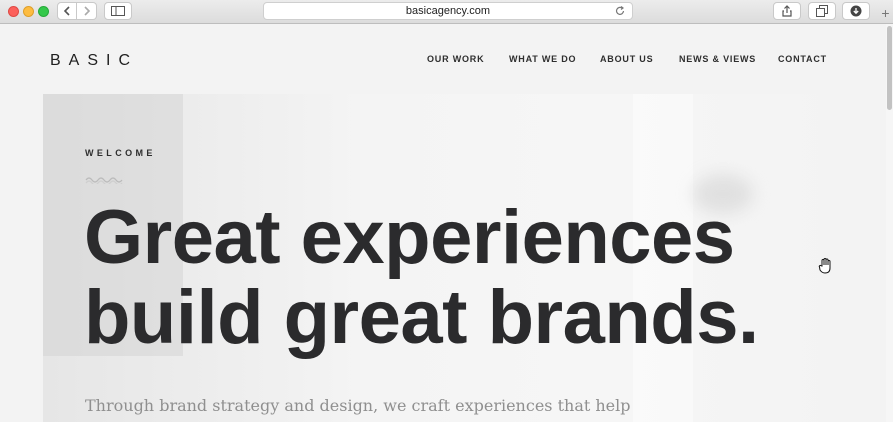 The width and height of the screenshot is (893, 422). I want to click on chevron-left-icon, so click(66, 11).